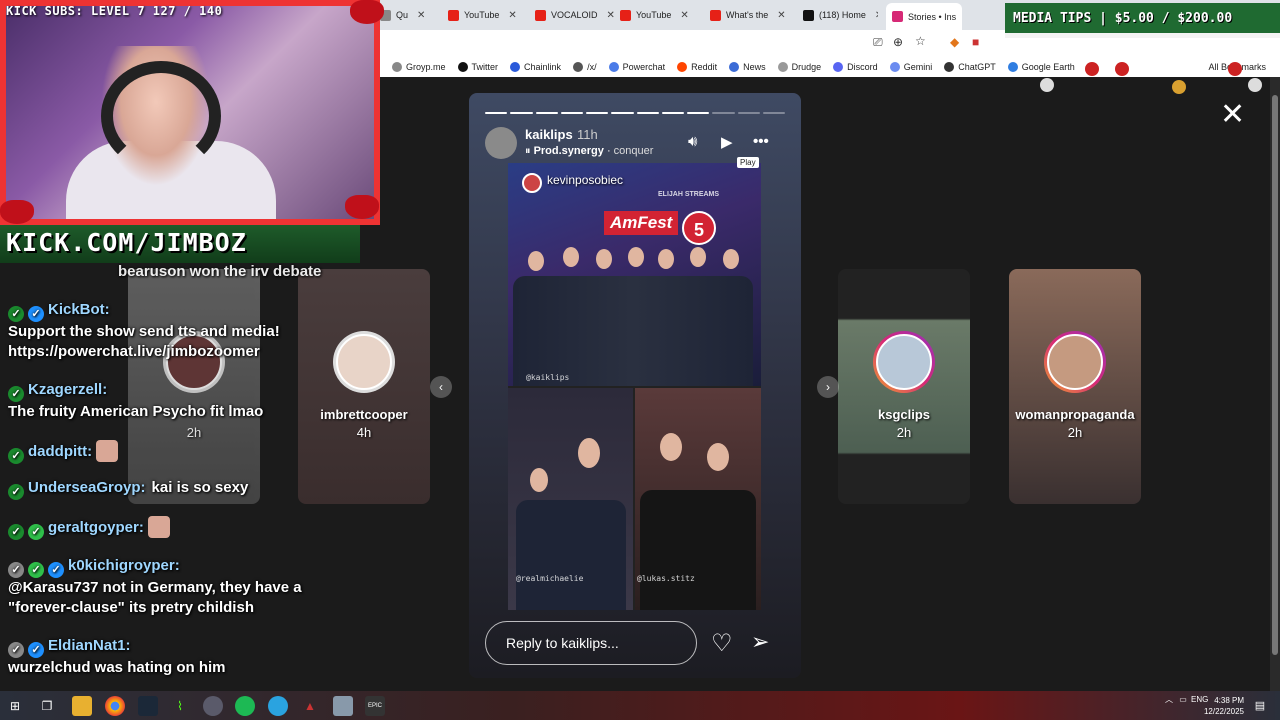  What do you see at coordinates (180, 706) in the screenshot?
I see `kick-icon: ⌇` at bounding box center [180, 706].